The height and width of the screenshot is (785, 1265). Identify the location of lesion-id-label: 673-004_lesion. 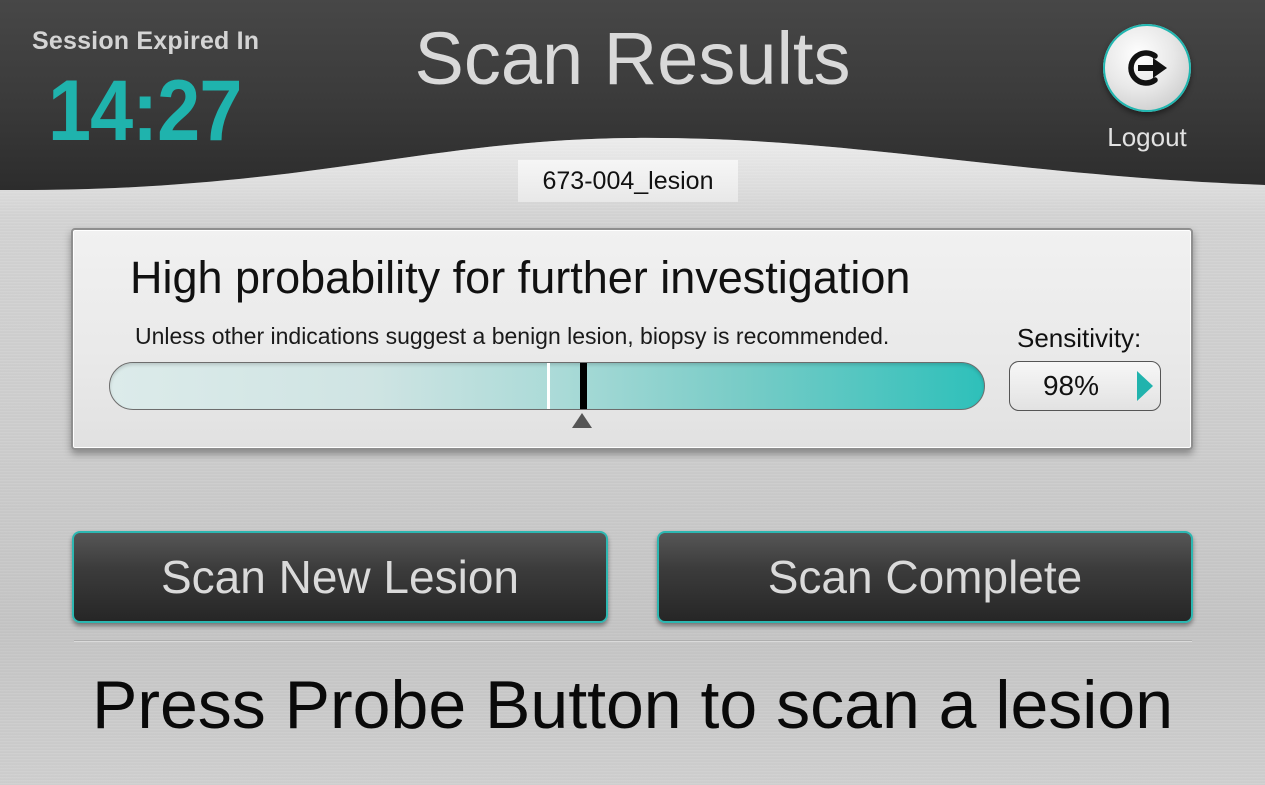
(628, 181).